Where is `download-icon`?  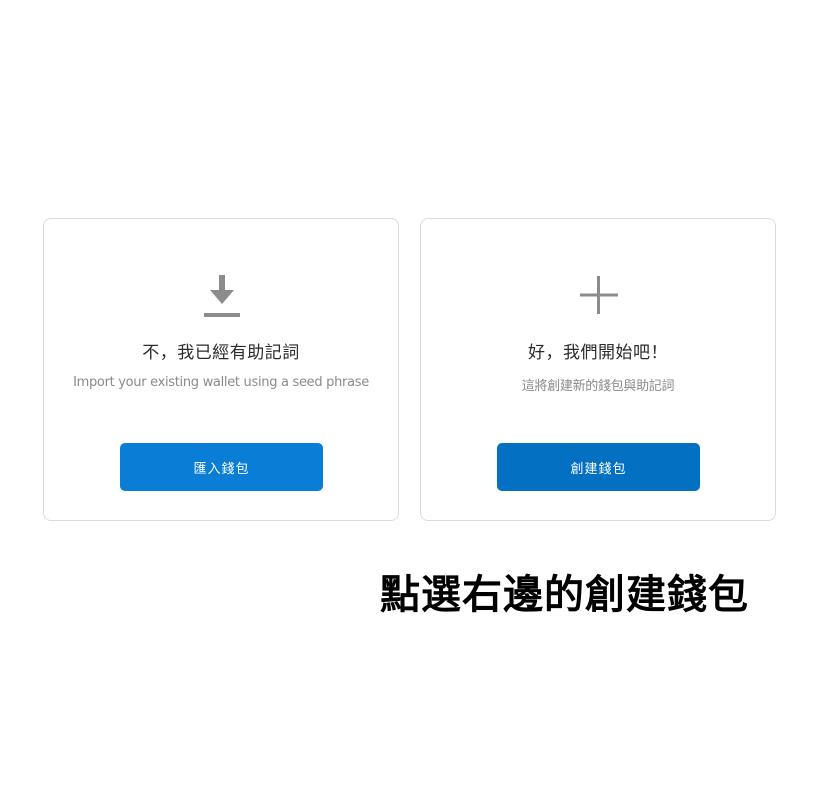
download-icon is located at coordinates (222, 295).